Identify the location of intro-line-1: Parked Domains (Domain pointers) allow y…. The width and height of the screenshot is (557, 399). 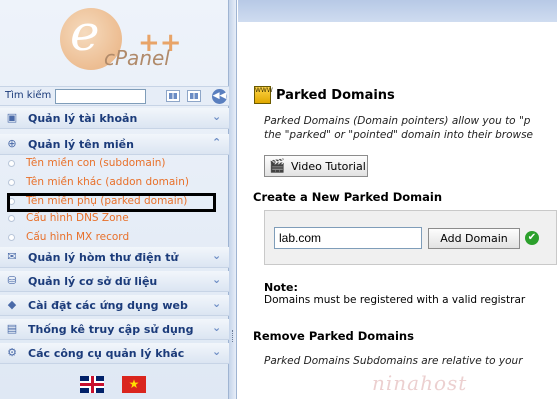
(397, 121).